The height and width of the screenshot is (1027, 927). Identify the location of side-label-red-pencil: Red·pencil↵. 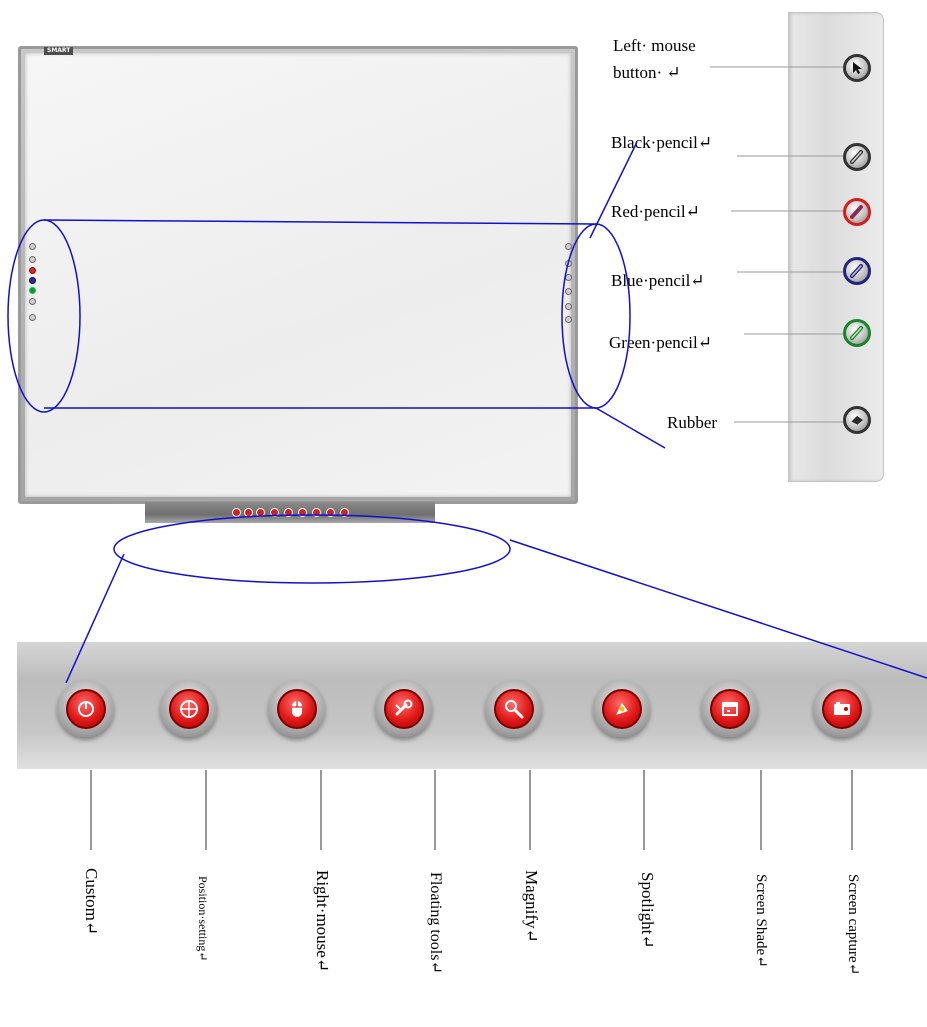
(655, 211).